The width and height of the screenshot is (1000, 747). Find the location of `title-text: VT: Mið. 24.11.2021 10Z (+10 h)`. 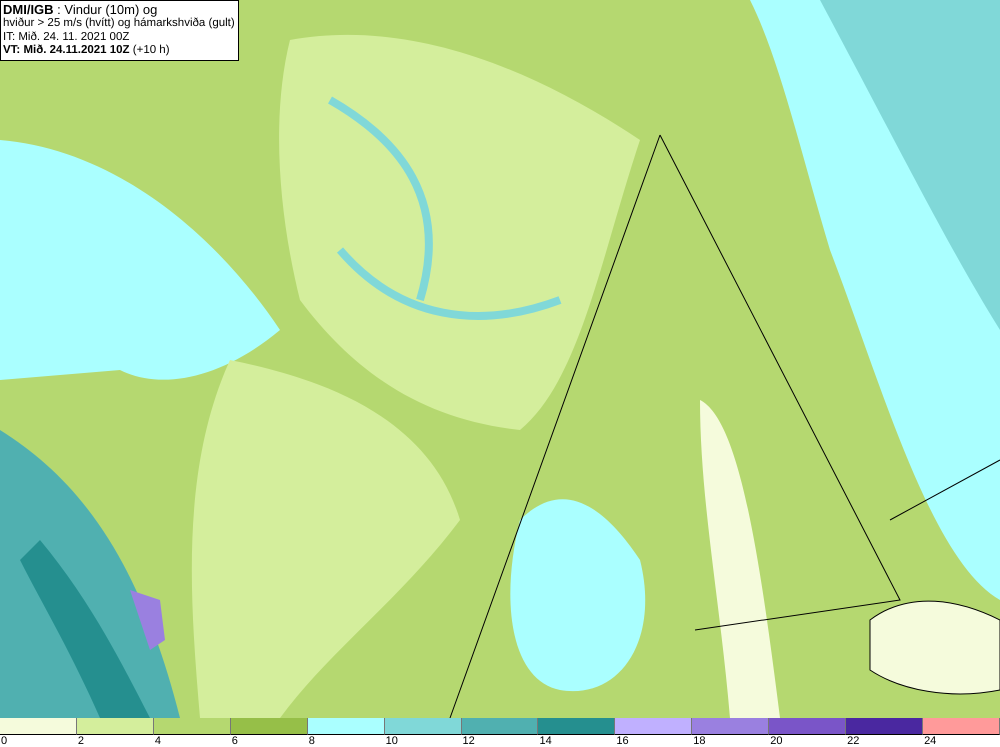

title-text: VT: Mið. 24.11.2021 10Z (+10 h) is located at coordinates (87, 51).